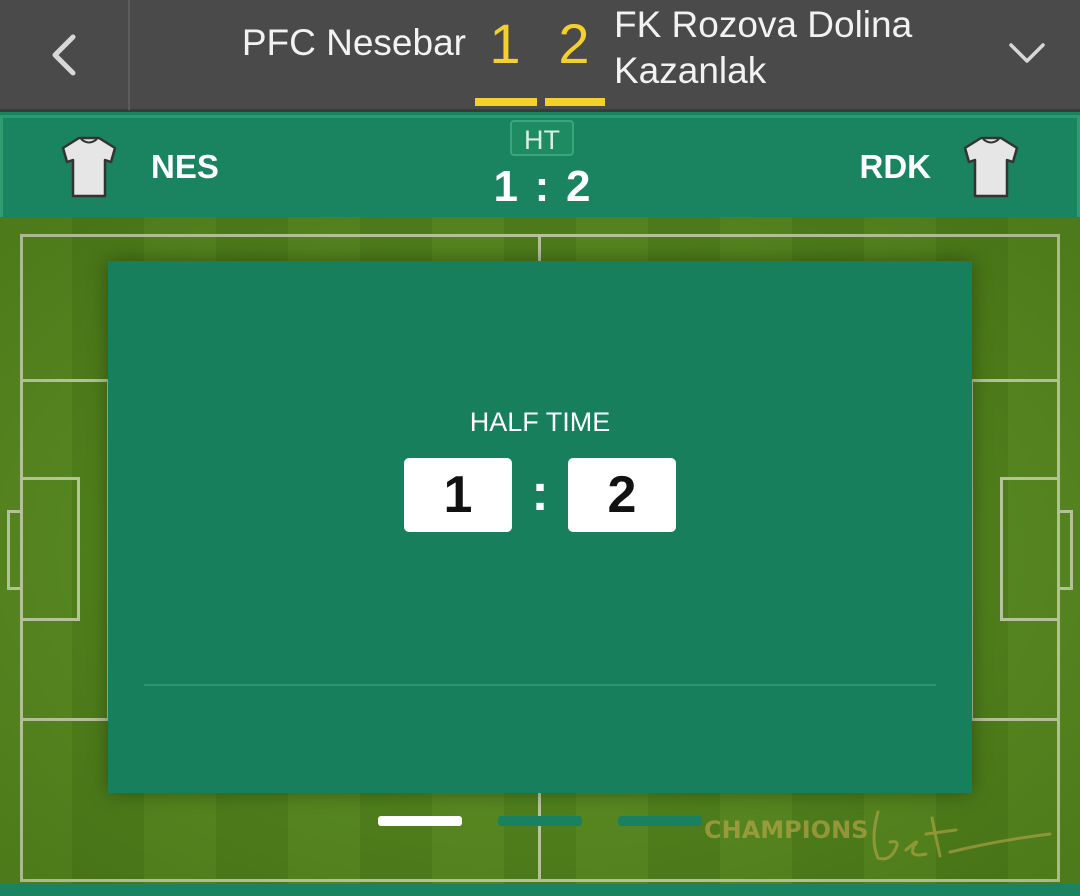 The height and width of the screenshot is (896, 1080). Describe the element at coordinates (962, 835) in the screenshot. I see `logo-script-bet` at that location.